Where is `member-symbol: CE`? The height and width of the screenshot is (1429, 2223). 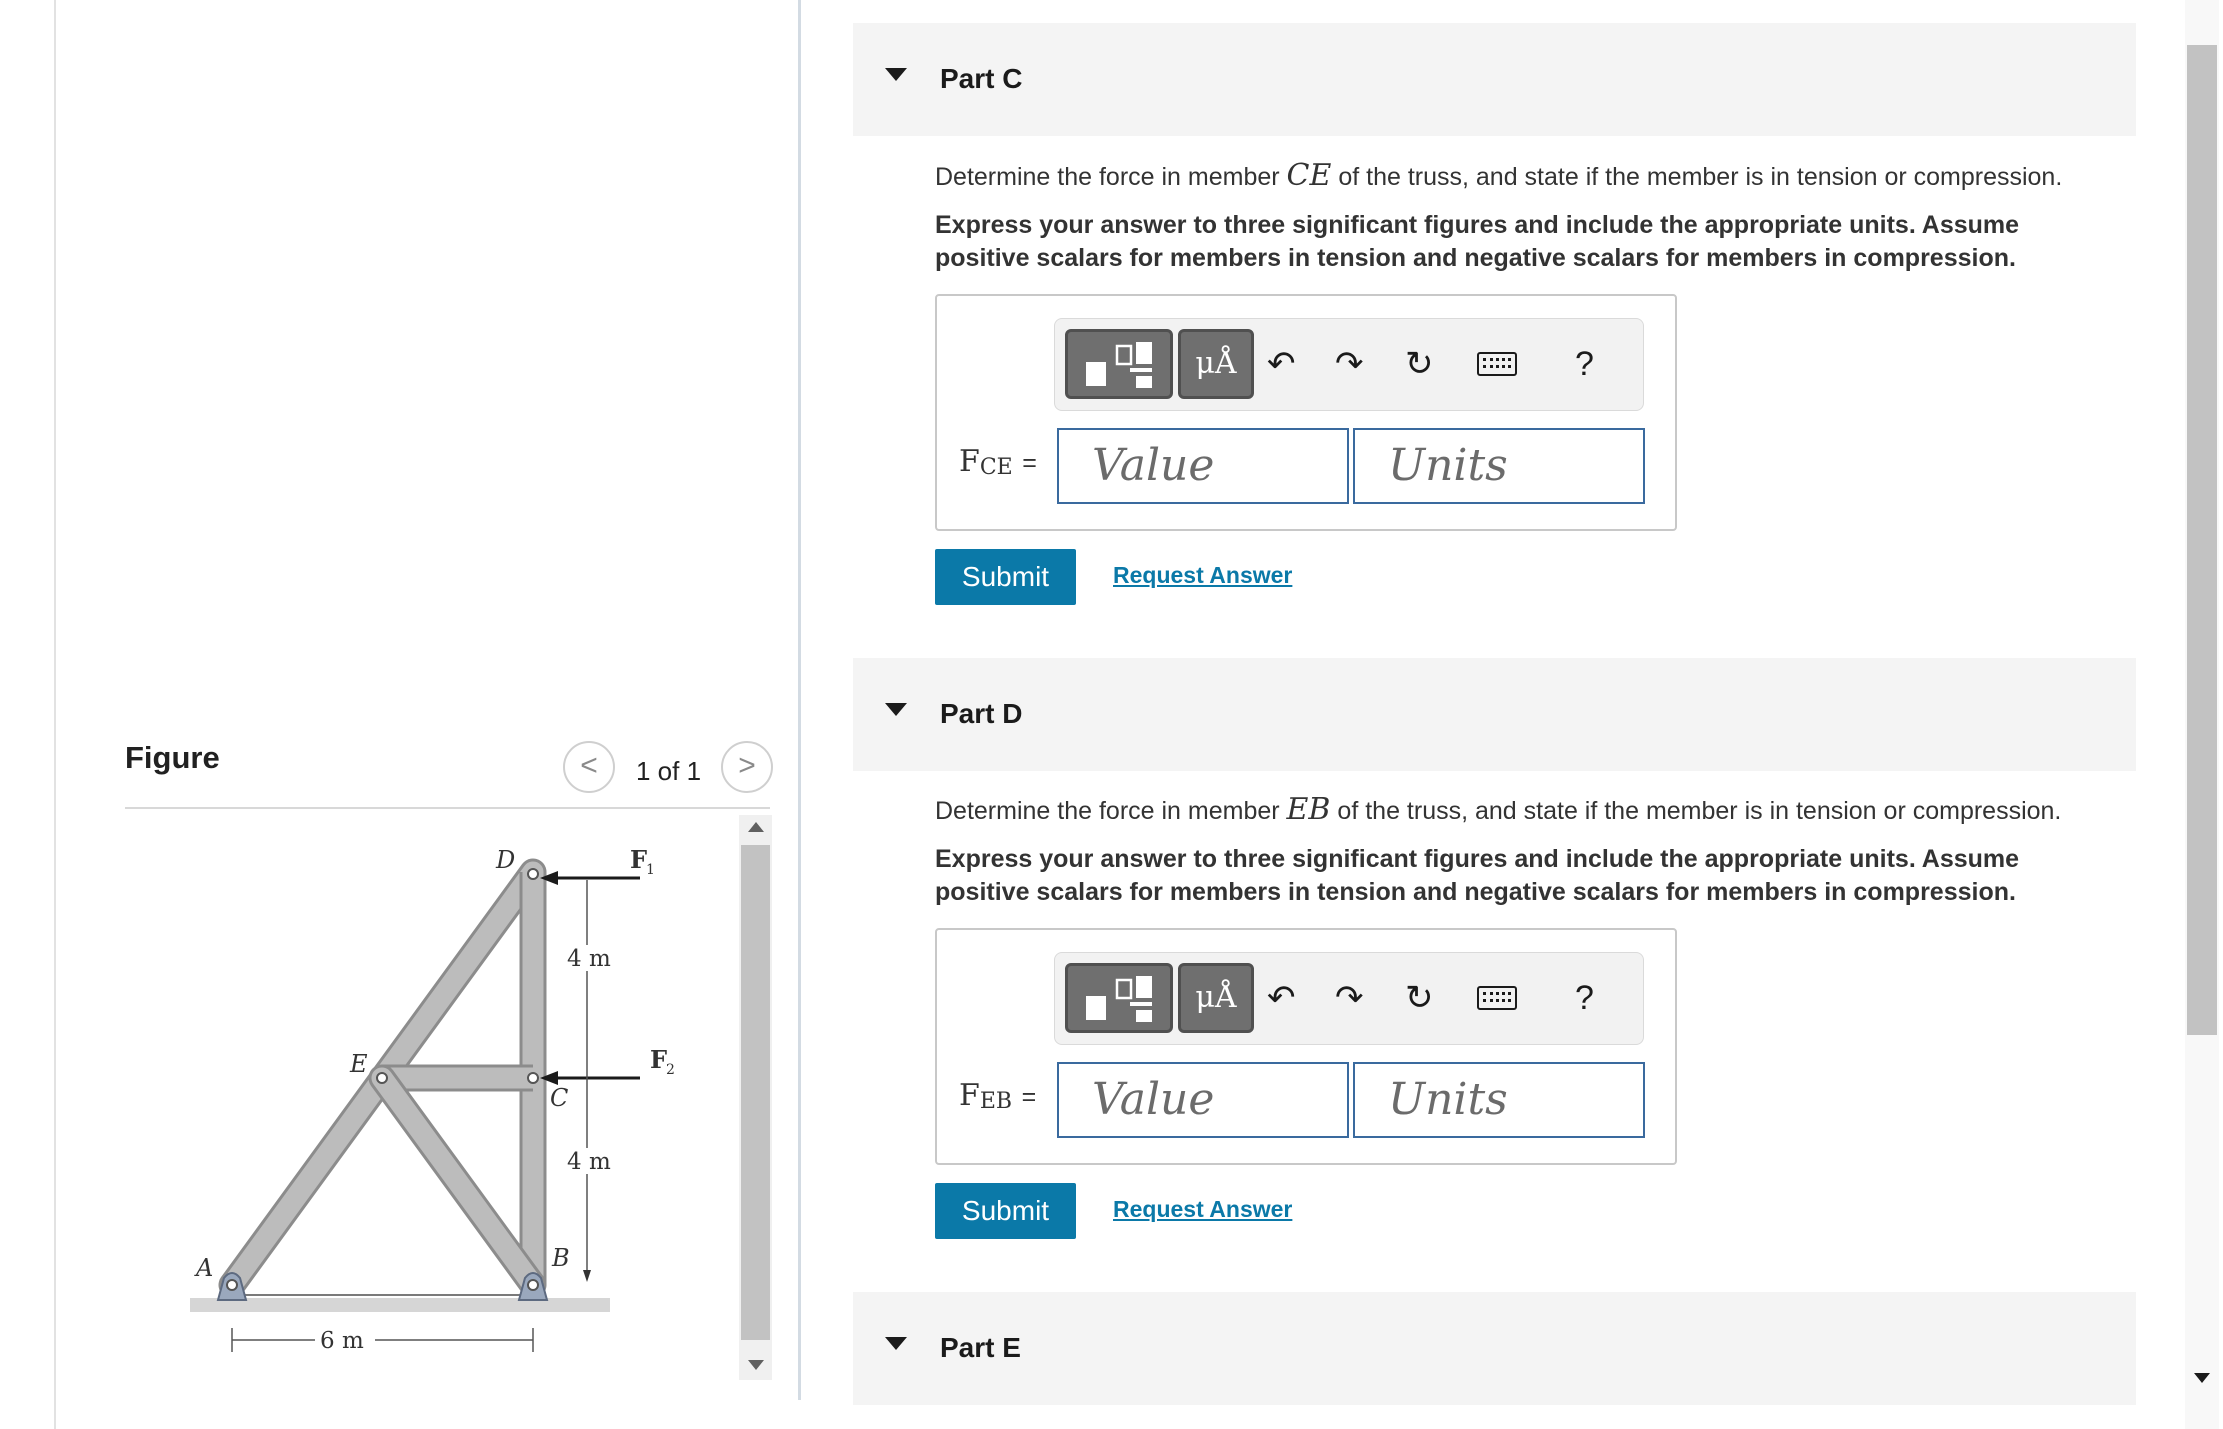 member-symbol: CE is located at coordinates (1309, 175).